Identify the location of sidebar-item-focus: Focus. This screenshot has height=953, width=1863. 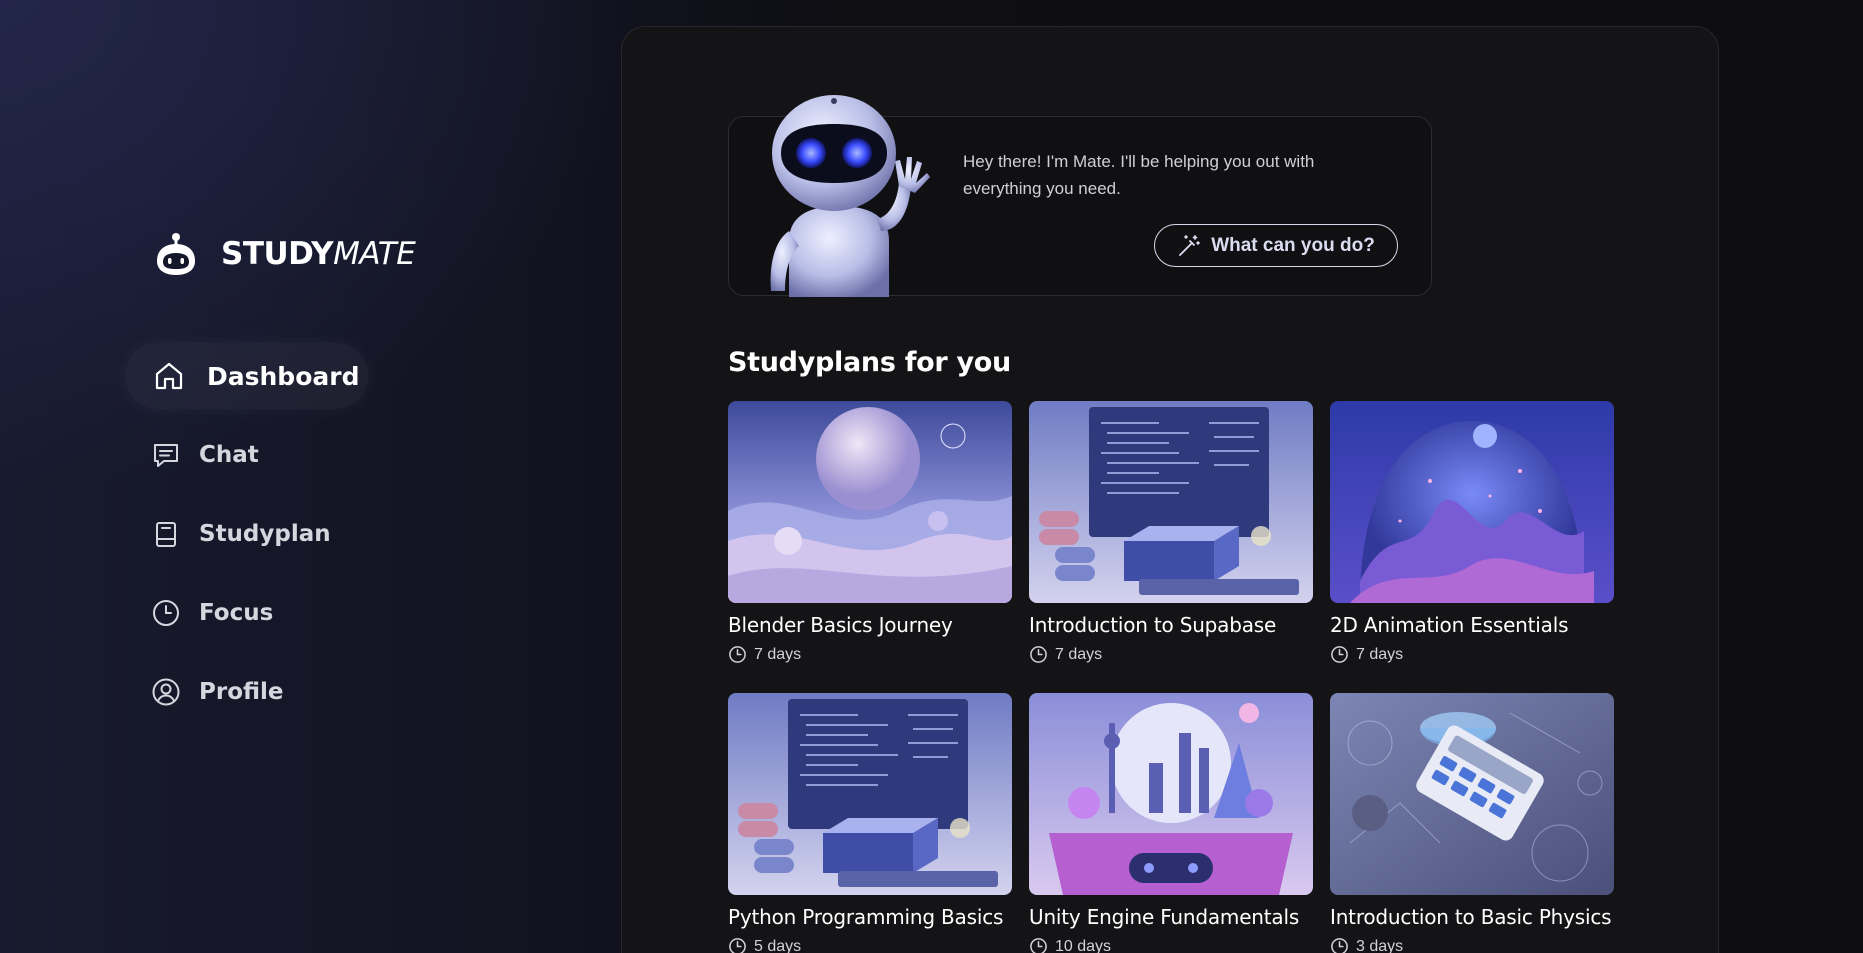
(246, 613).